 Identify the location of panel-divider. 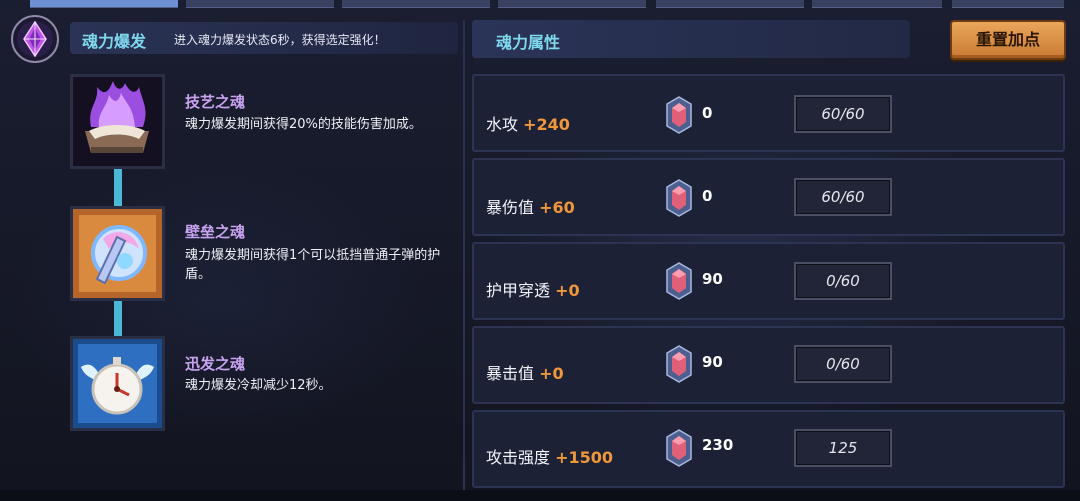
(464, 255).